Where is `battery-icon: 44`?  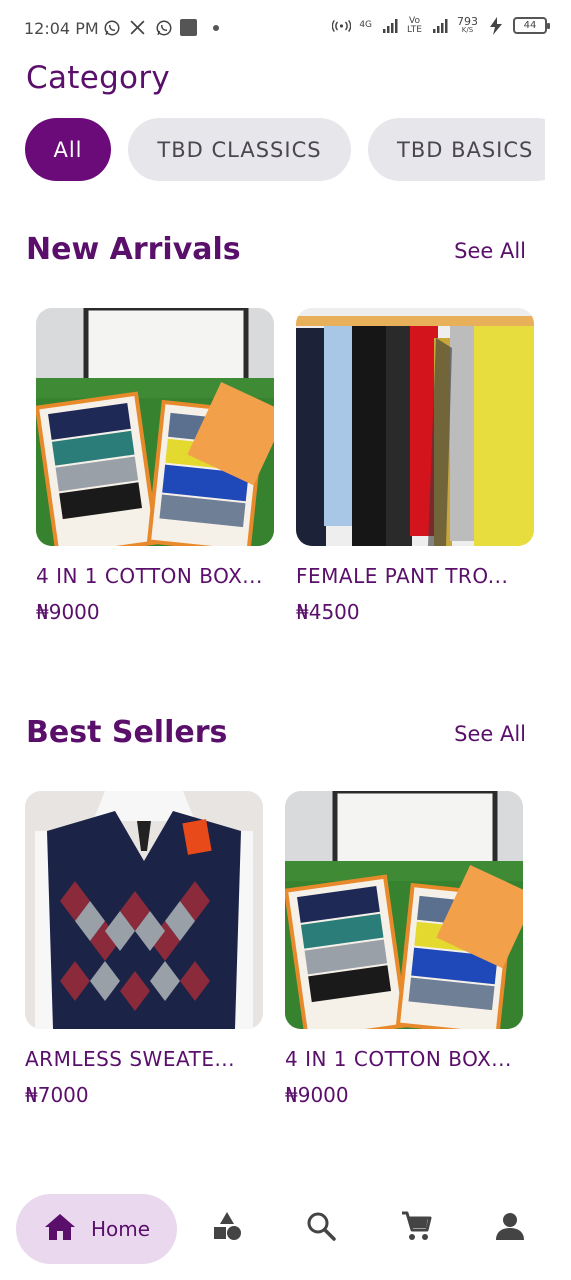 battery-icon: 44 is located at coordinates (531, 25).